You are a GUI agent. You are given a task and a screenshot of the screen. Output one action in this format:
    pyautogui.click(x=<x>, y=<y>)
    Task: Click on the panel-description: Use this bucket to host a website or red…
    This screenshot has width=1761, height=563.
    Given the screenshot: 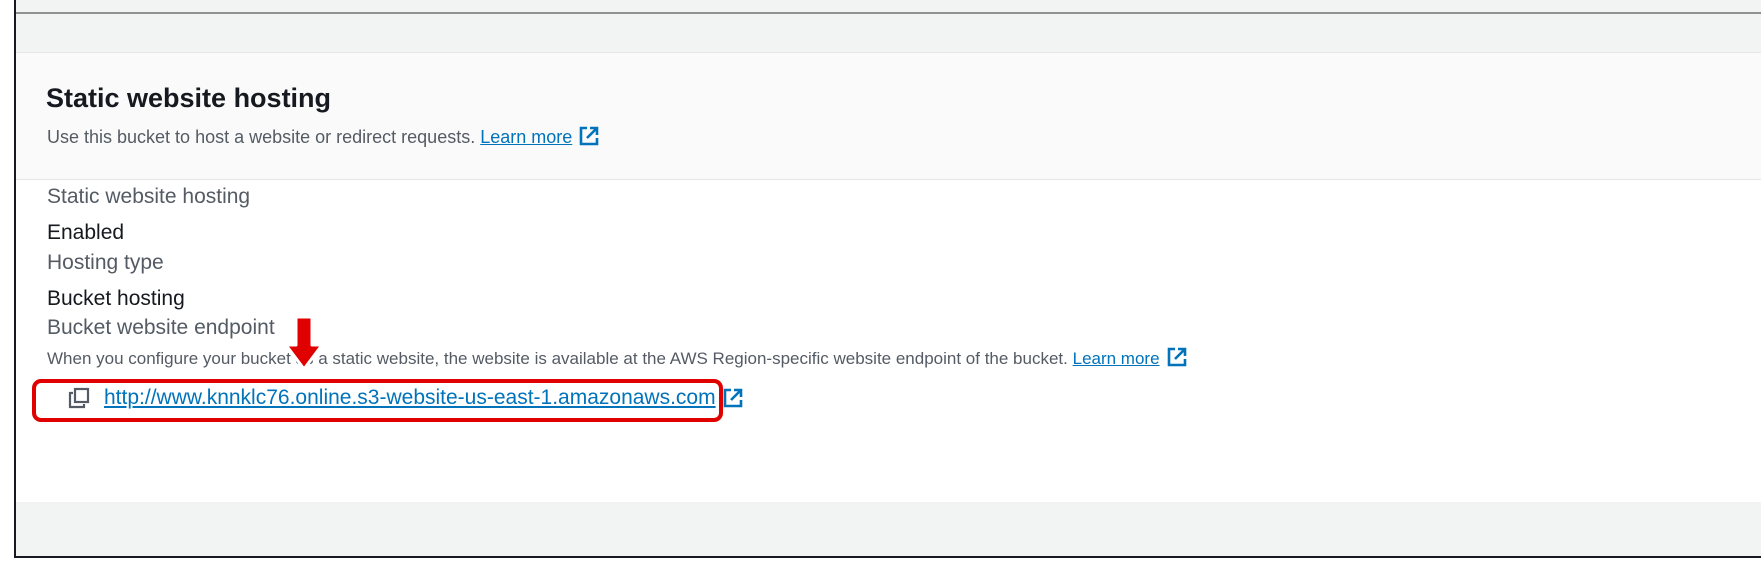 What is the action you would take?
    pyautogui.click(x=323, y=136)
    